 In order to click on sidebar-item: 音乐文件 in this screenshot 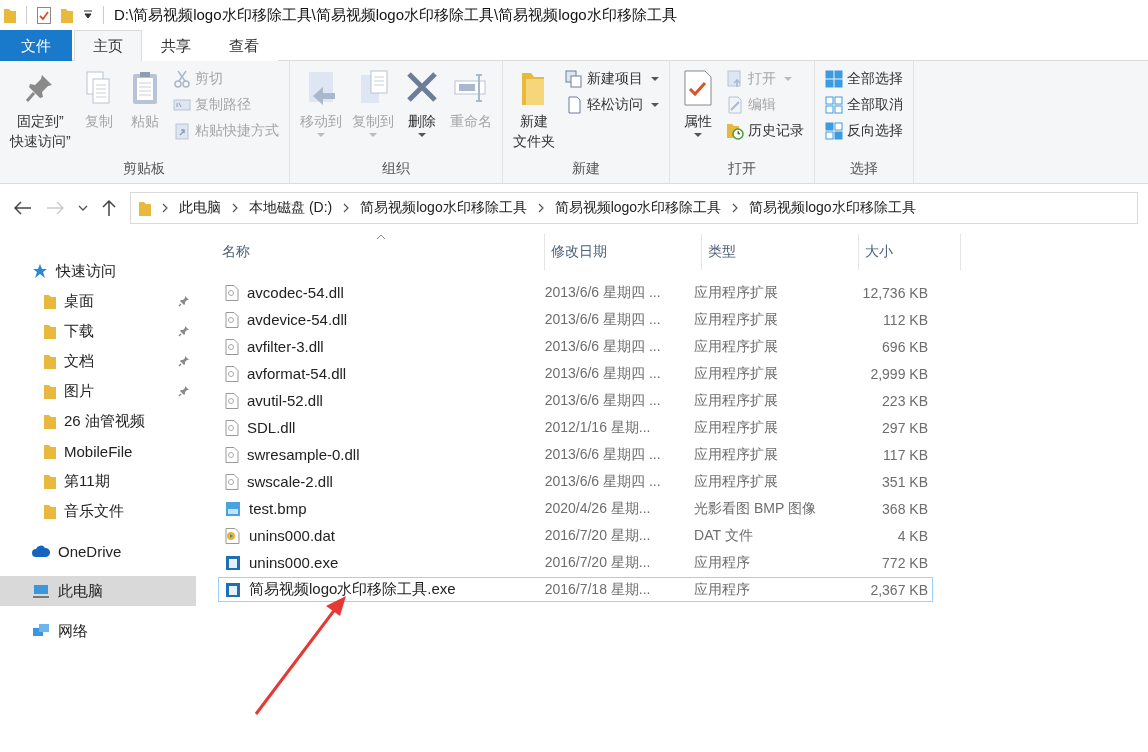, I will do `click(98, 511)`.